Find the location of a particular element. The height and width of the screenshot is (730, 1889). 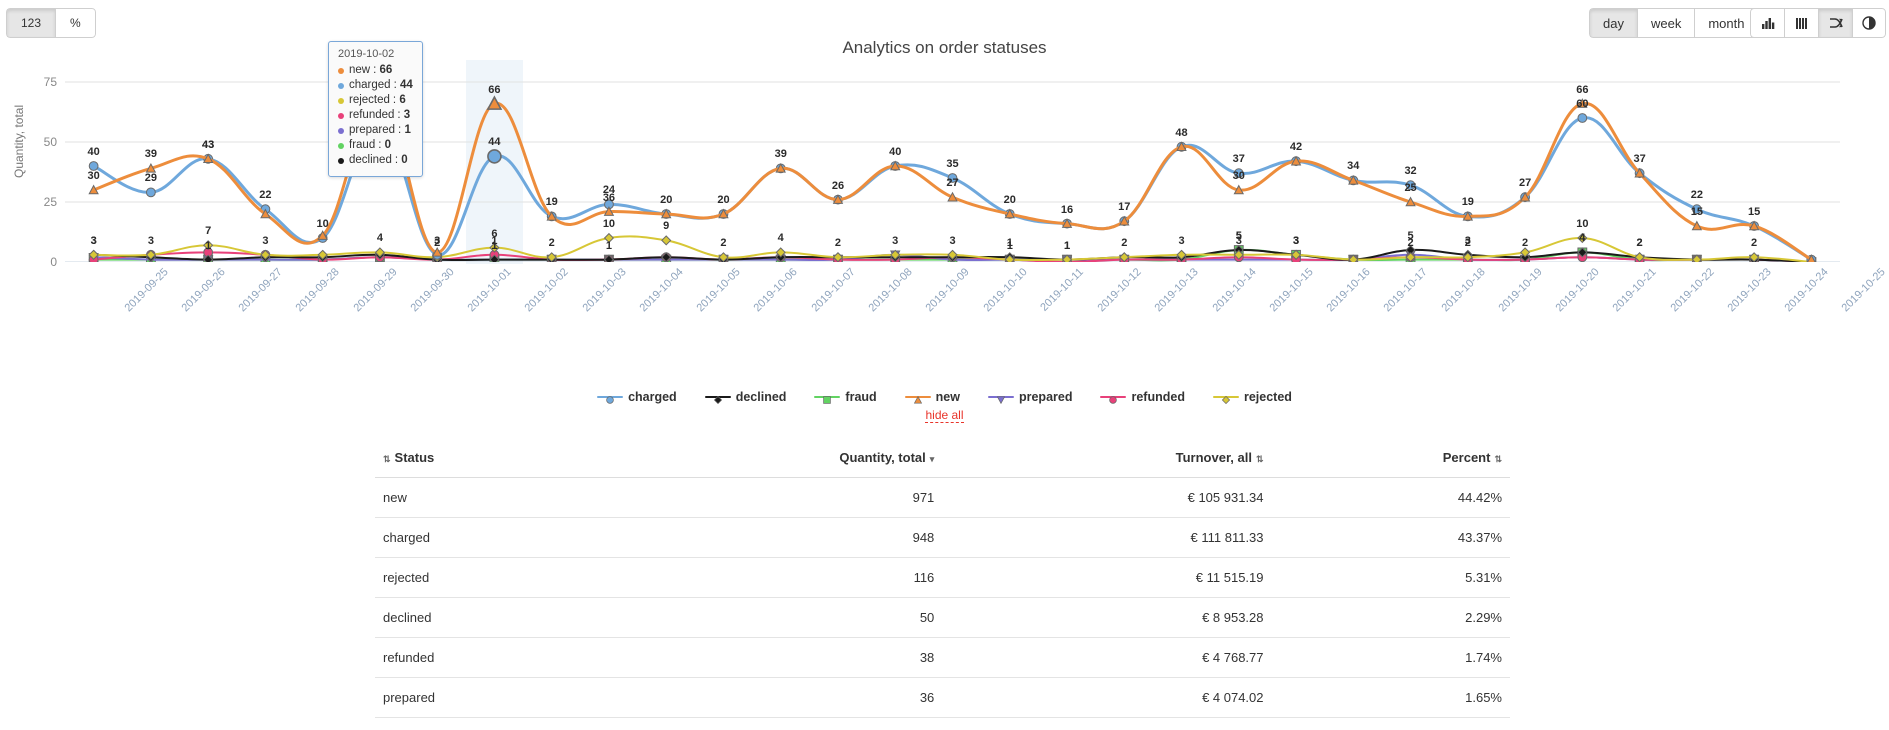

number-format-123-button: 123 is located at coordinates (31, 23).